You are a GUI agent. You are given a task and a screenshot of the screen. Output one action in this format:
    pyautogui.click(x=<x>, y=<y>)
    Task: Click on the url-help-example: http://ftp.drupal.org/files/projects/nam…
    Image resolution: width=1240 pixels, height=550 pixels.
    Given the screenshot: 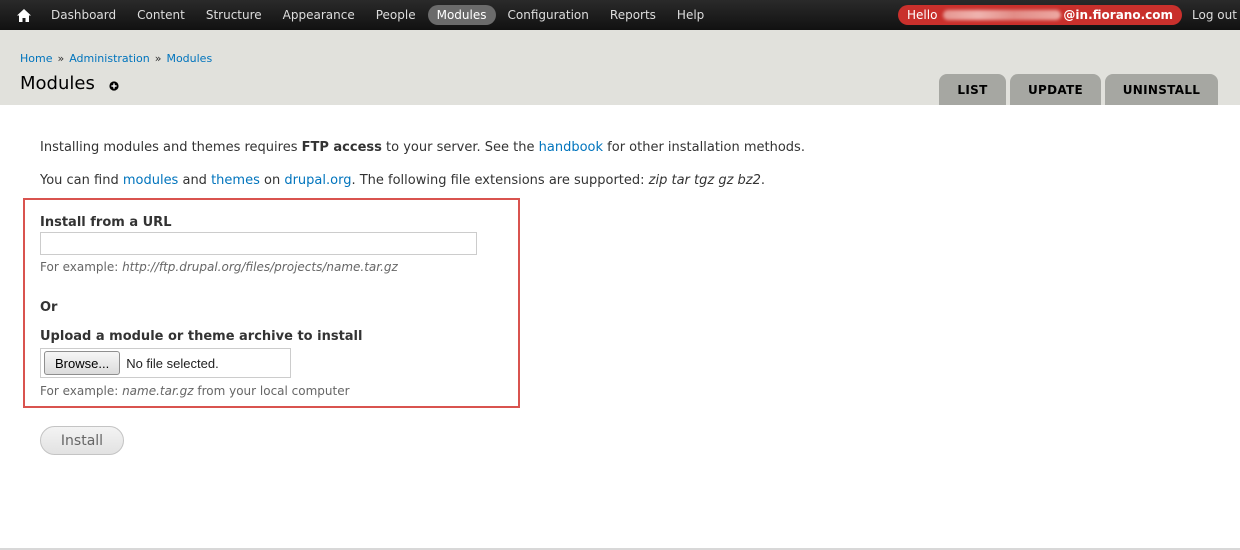 What is the action you would take?
    pyautogui.click(x=260, y=267)
    